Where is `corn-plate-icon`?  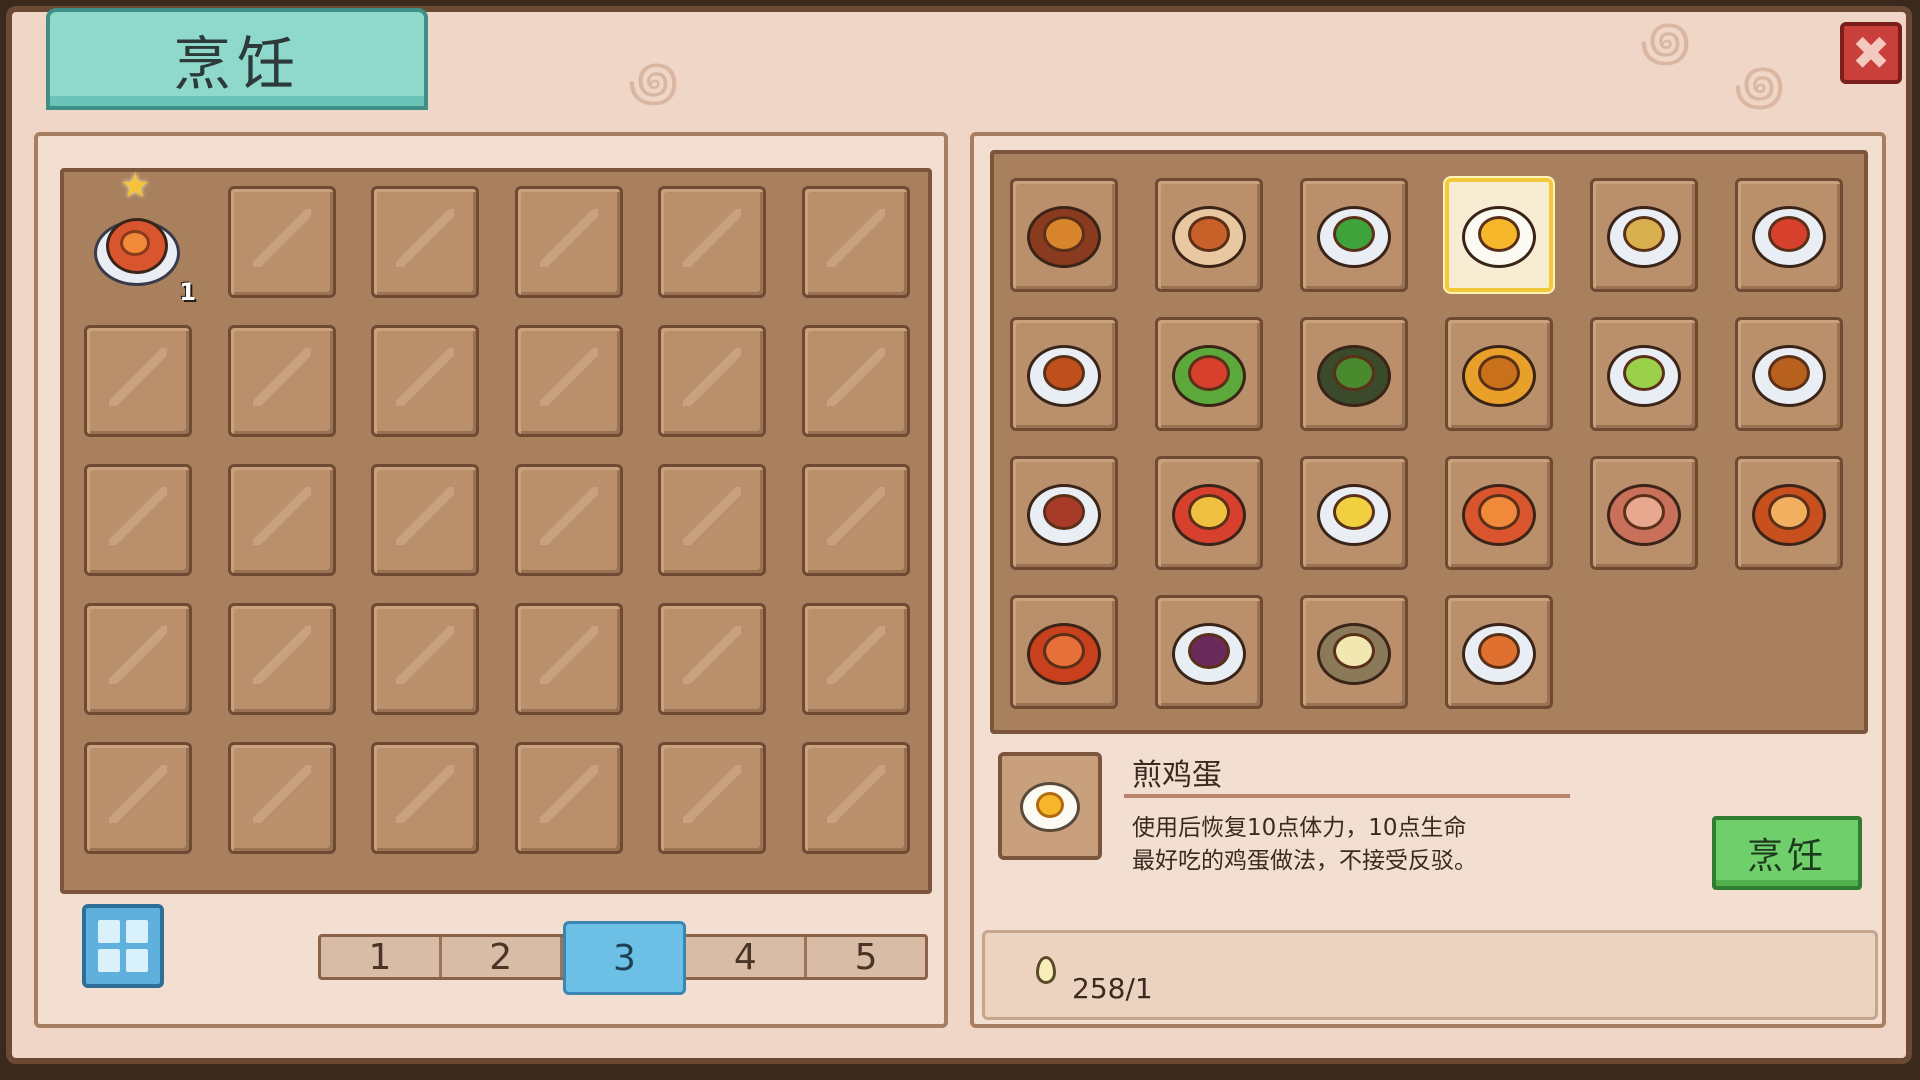 corn-plate-icon is located at coordinates (1354, 513).